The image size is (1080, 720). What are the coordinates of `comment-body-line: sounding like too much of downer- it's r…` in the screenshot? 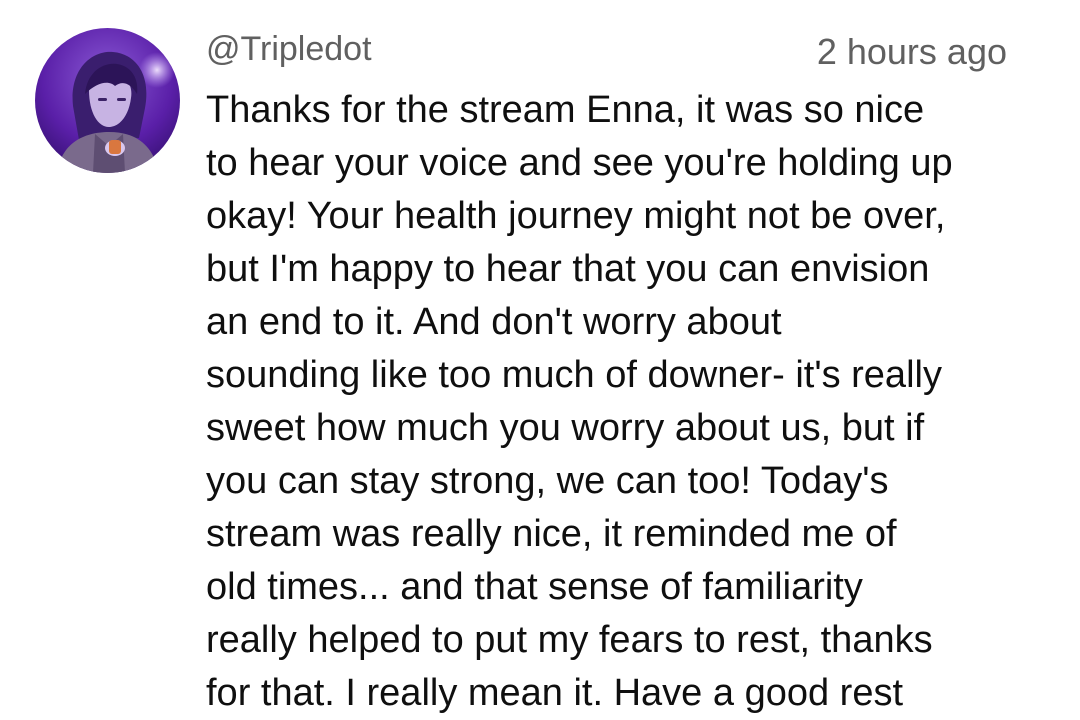 It's located at (574, 375).